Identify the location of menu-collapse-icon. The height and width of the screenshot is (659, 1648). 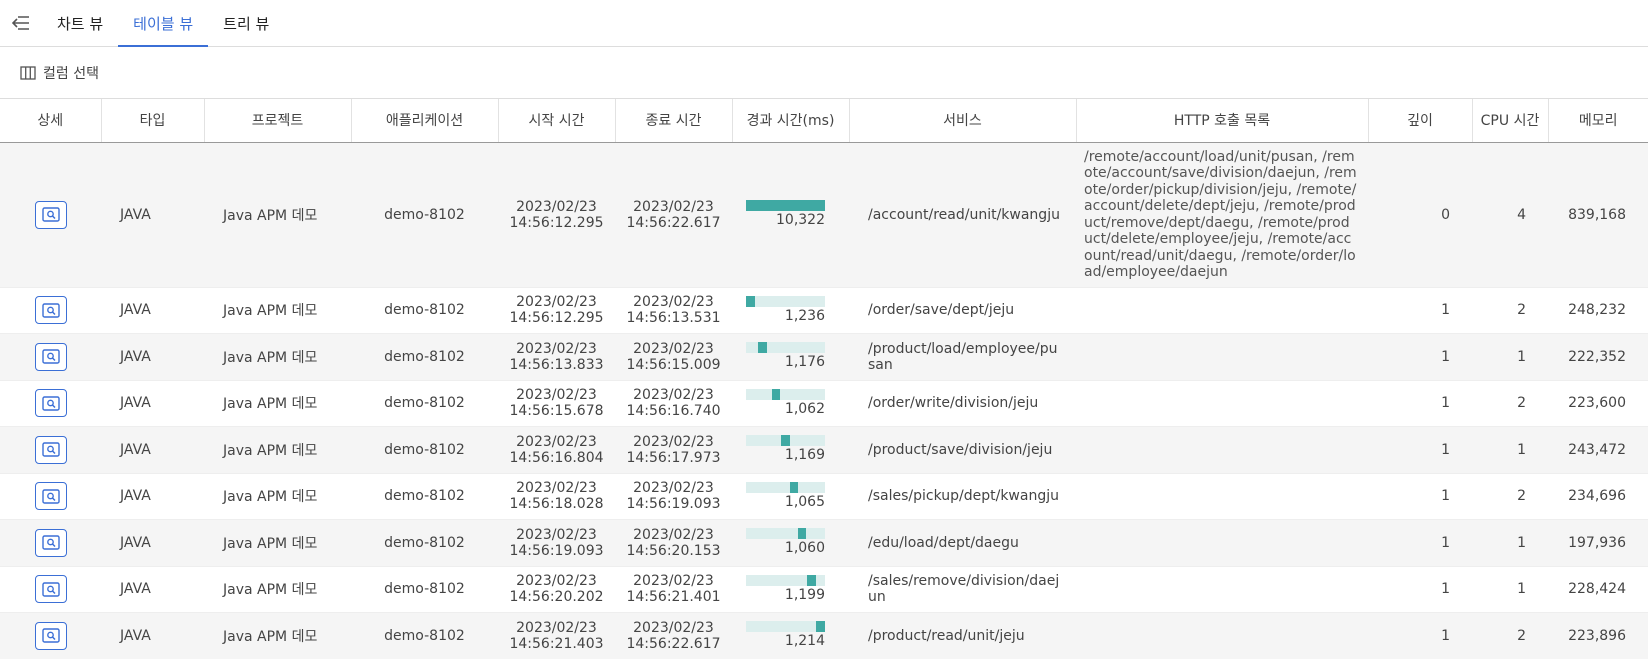
(20, 23).